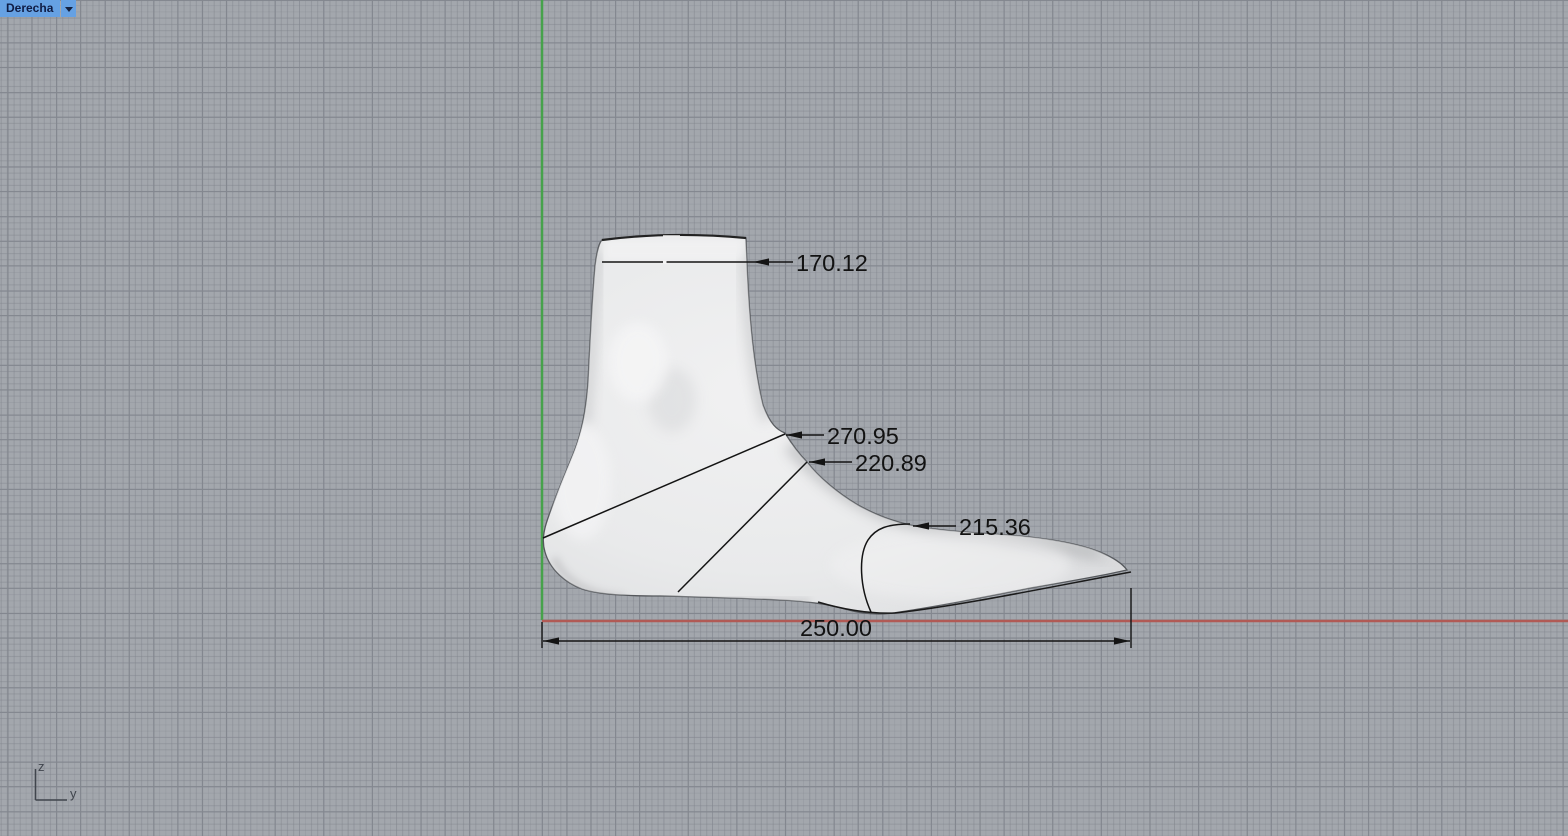 This screenshot has width=1568, height=836. I want to click on chevron-down-icon, so click(68, 11).